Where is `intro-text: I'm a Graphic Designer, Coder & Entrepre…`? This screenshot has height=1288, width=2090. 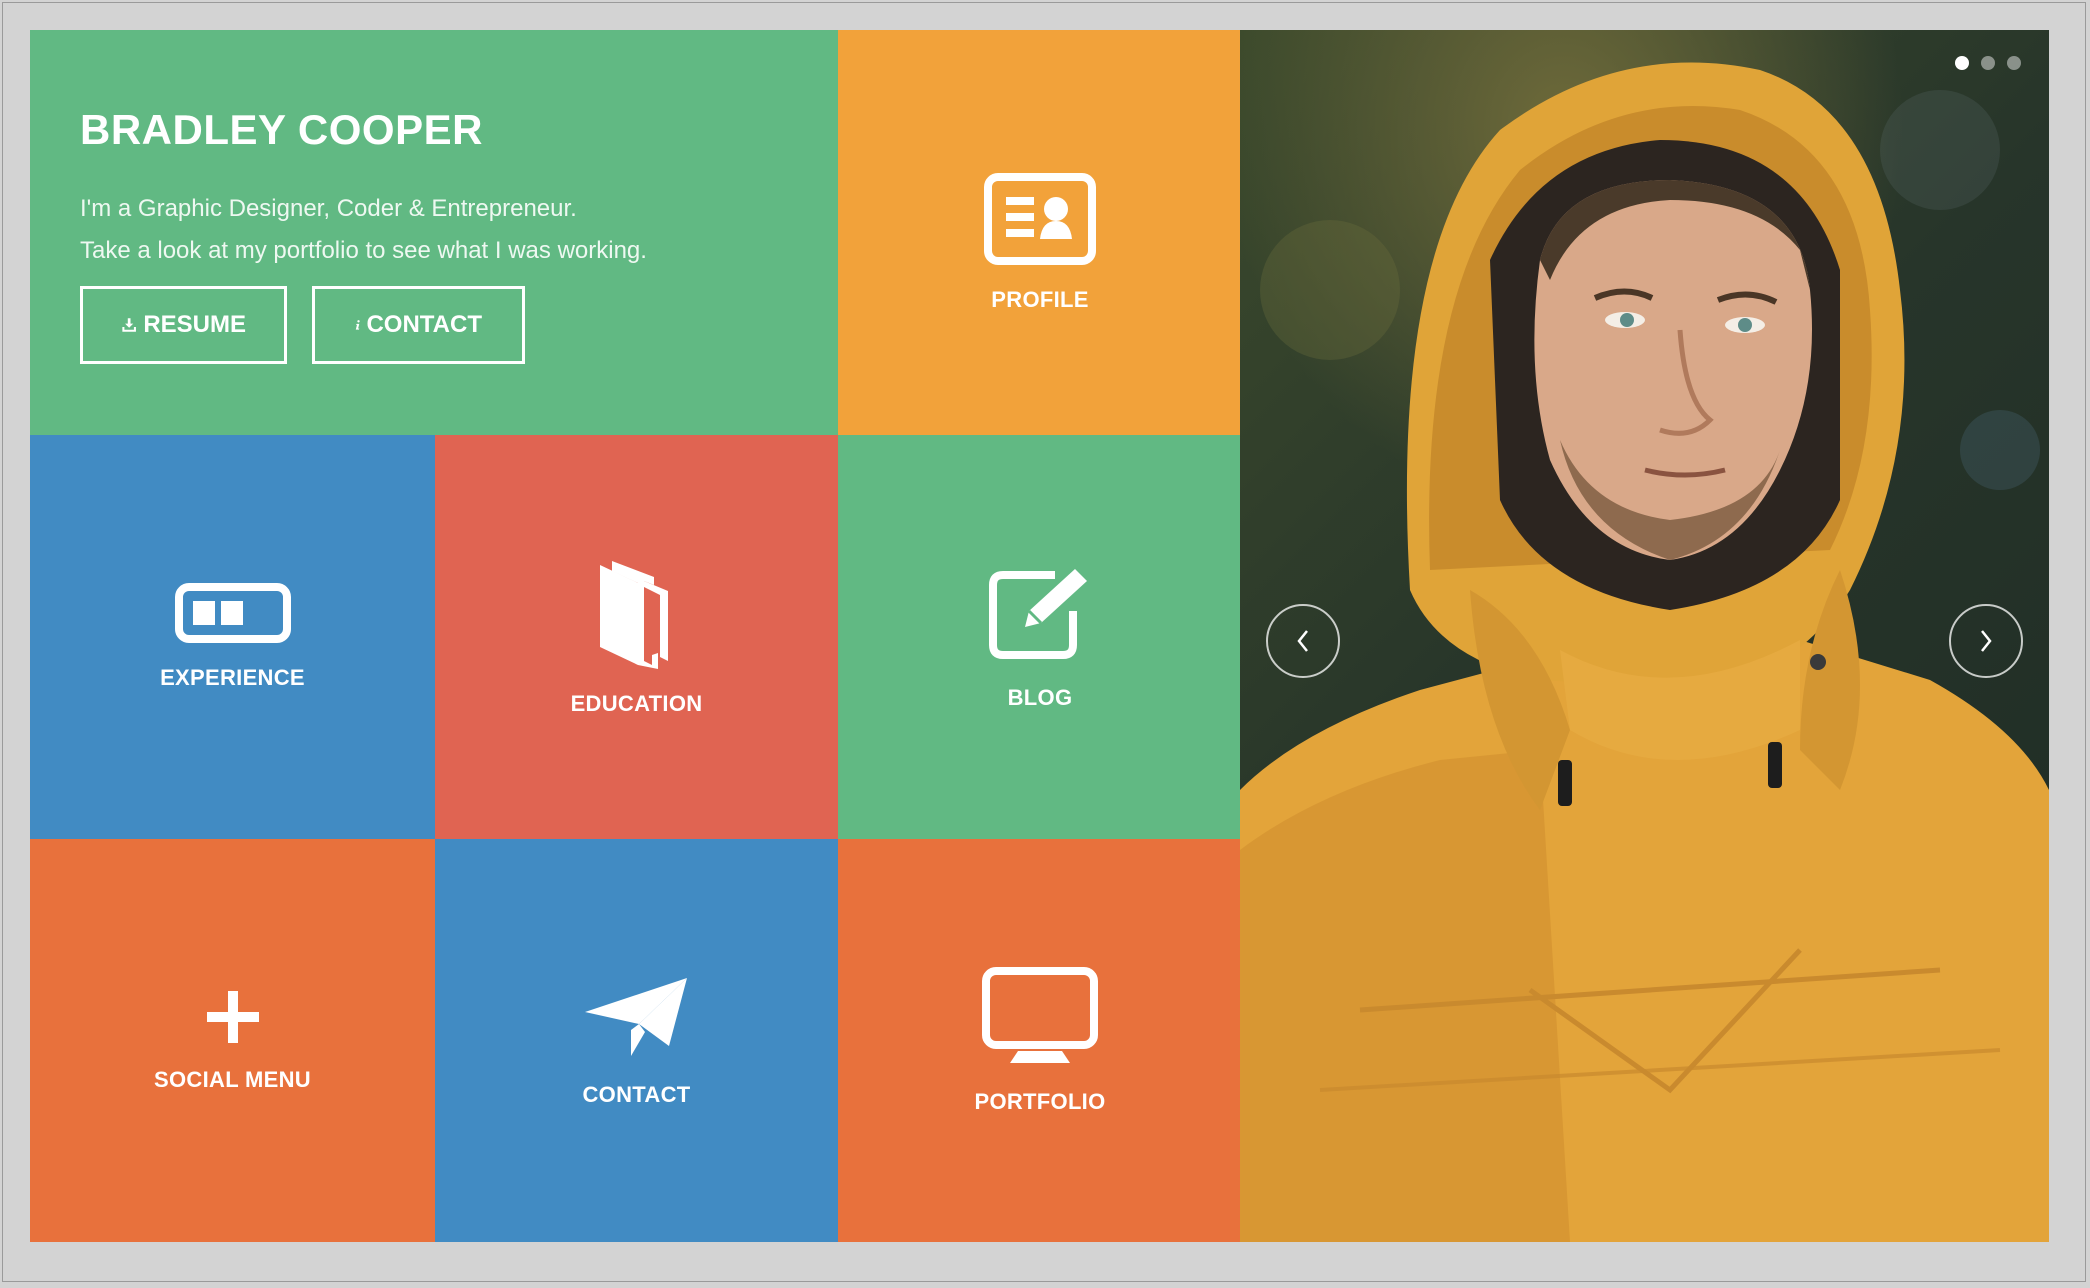
intro-text: I'm a Graphic Designer, Coder & Entrepre… is located at coordinates (363, 230).